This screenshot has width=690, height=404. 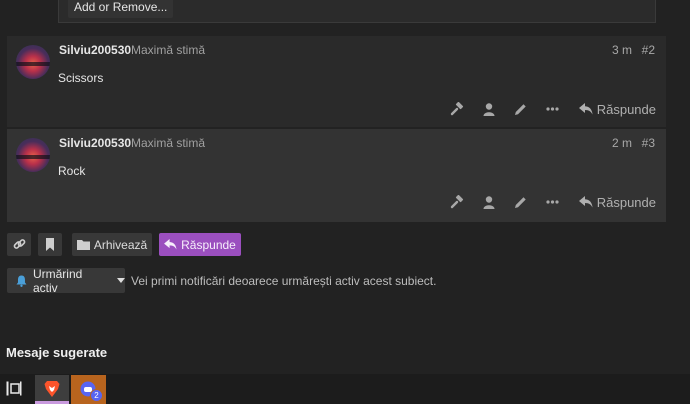 What do you see at coordinates (622, 143) in the screenshot?
I see `post-time: 2 m` at bounding box center [622, 143].